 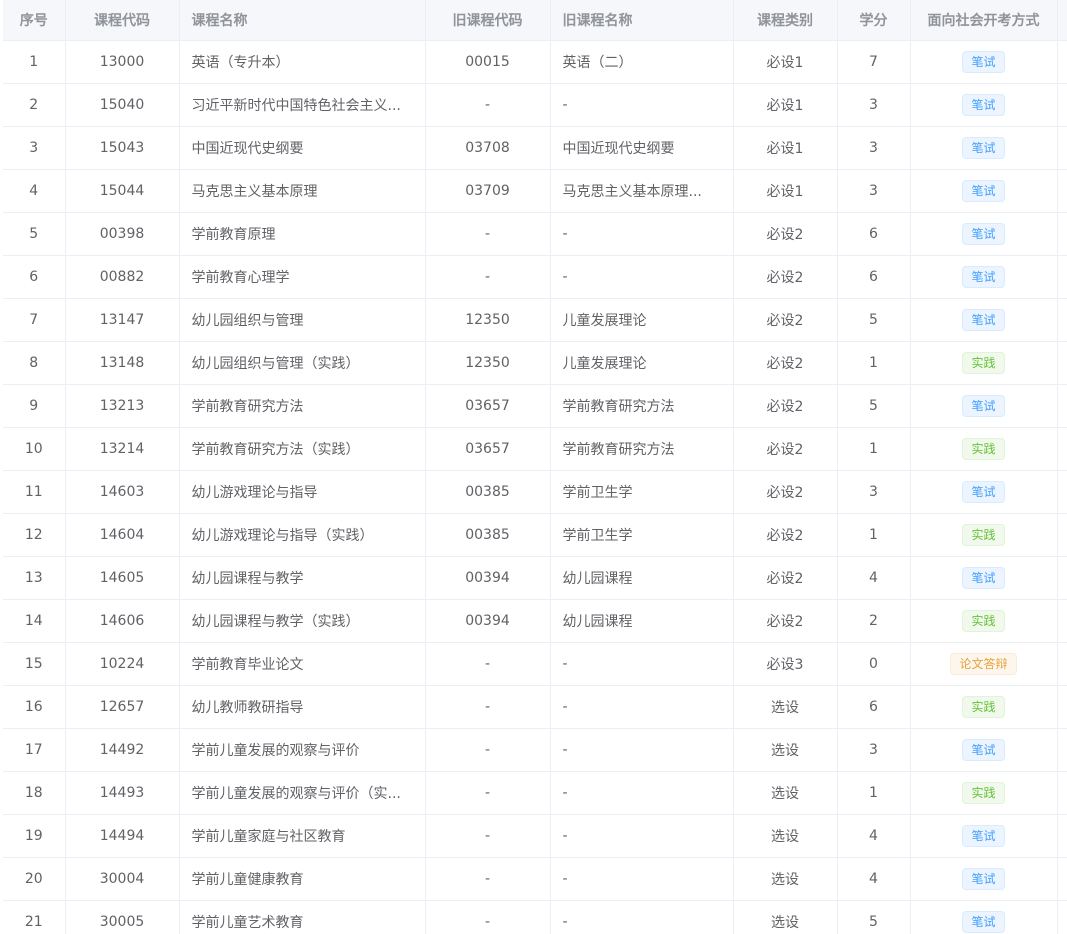 I want to click on cell-course-code: 00882, so click(x=122, y=277).